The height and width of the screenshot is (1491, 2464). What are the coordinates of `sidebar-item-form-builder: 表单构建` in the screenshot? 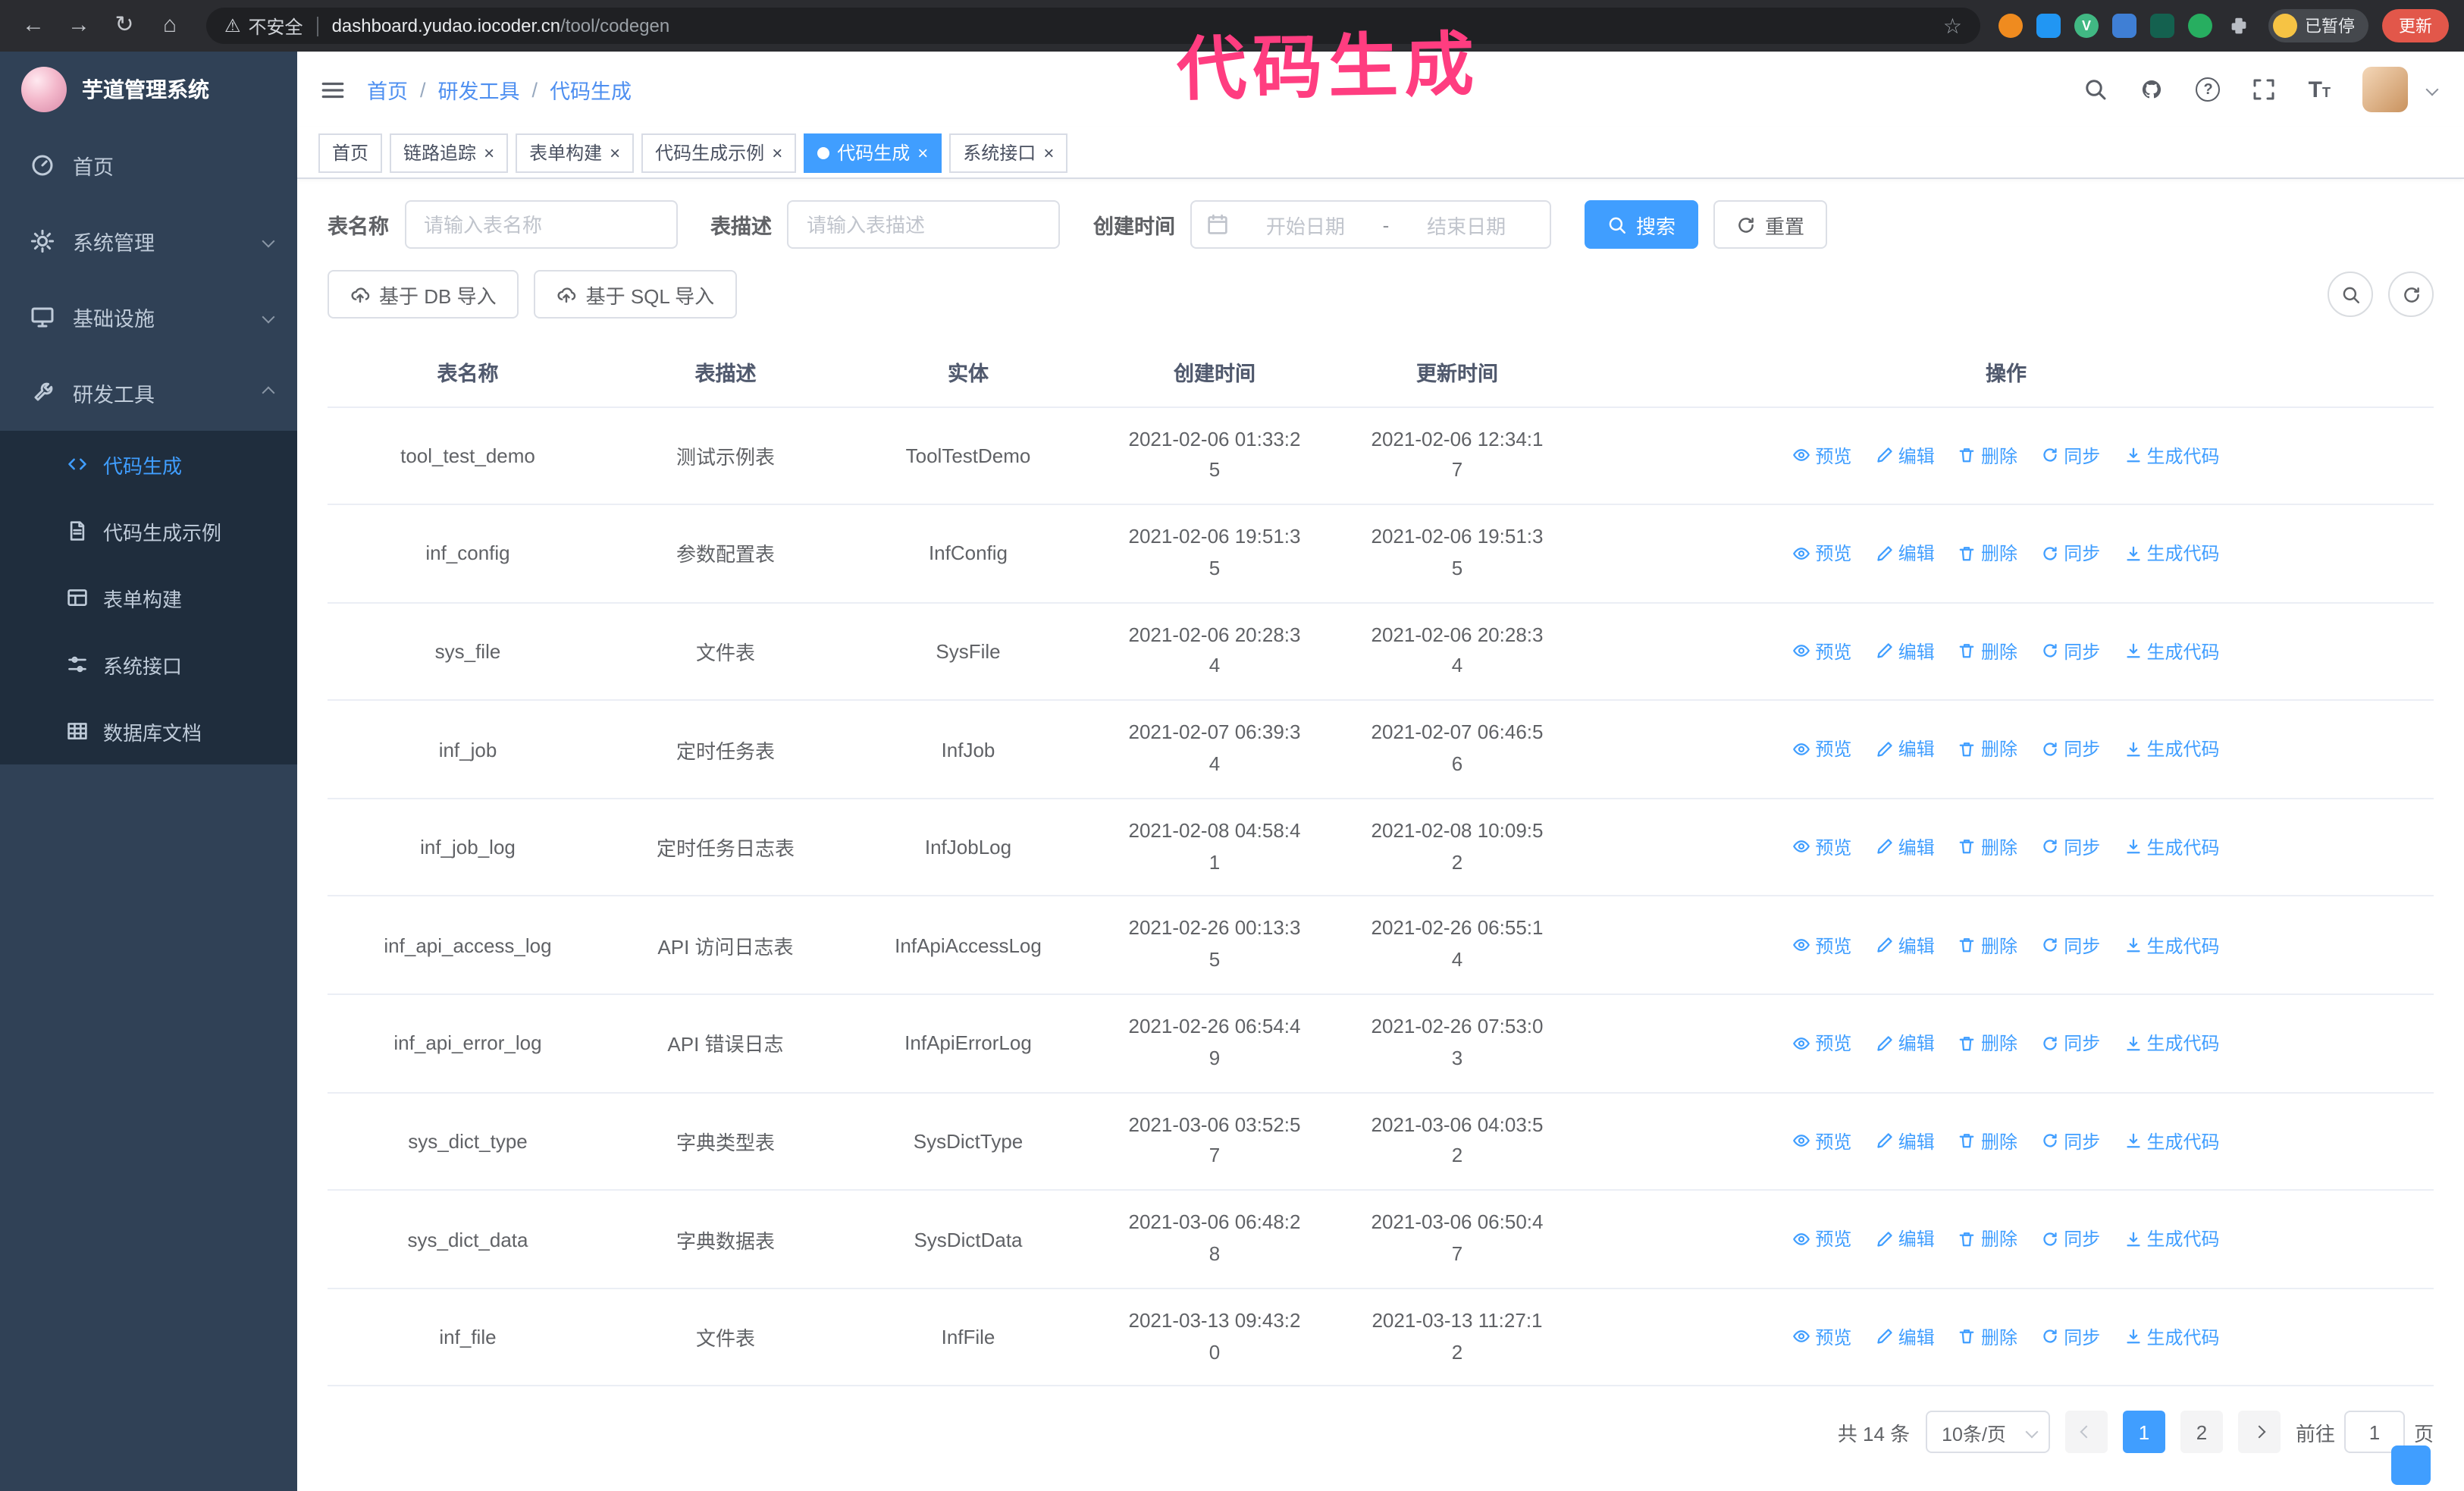 It's located at (148, 597).